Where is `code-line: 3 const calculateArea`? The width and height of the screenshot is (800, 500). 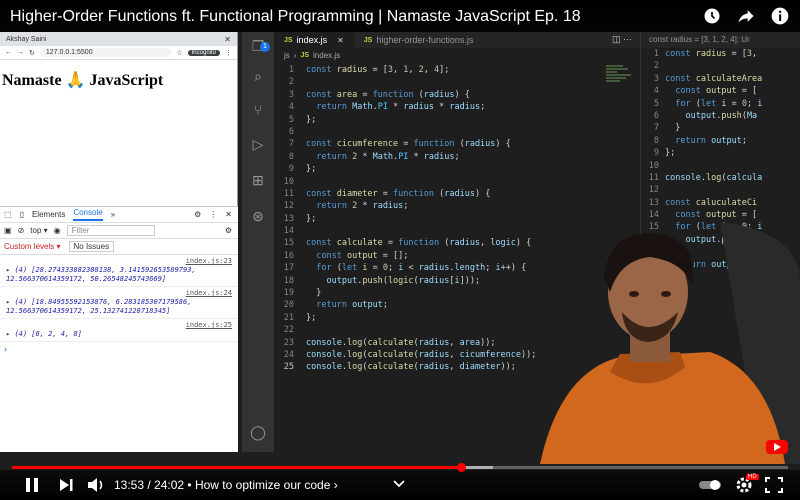 code-line: 3 const calculateArea is located at coordinates (720, 79).